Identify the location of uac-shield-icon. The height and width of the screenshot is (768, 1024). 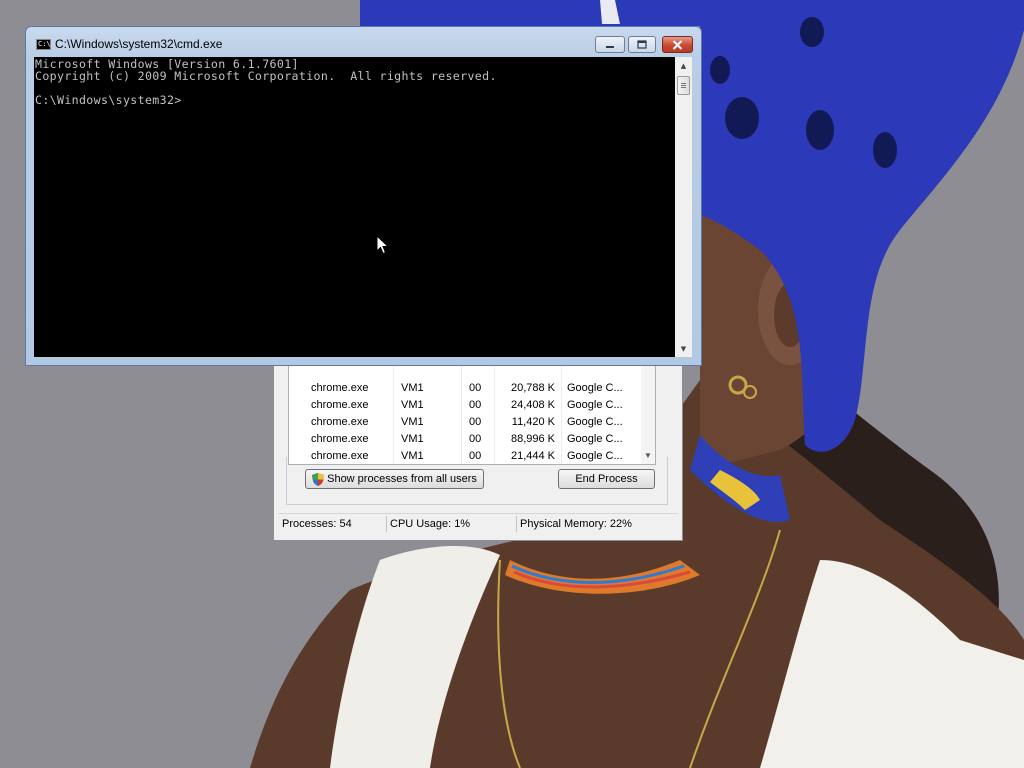
(318, 479).